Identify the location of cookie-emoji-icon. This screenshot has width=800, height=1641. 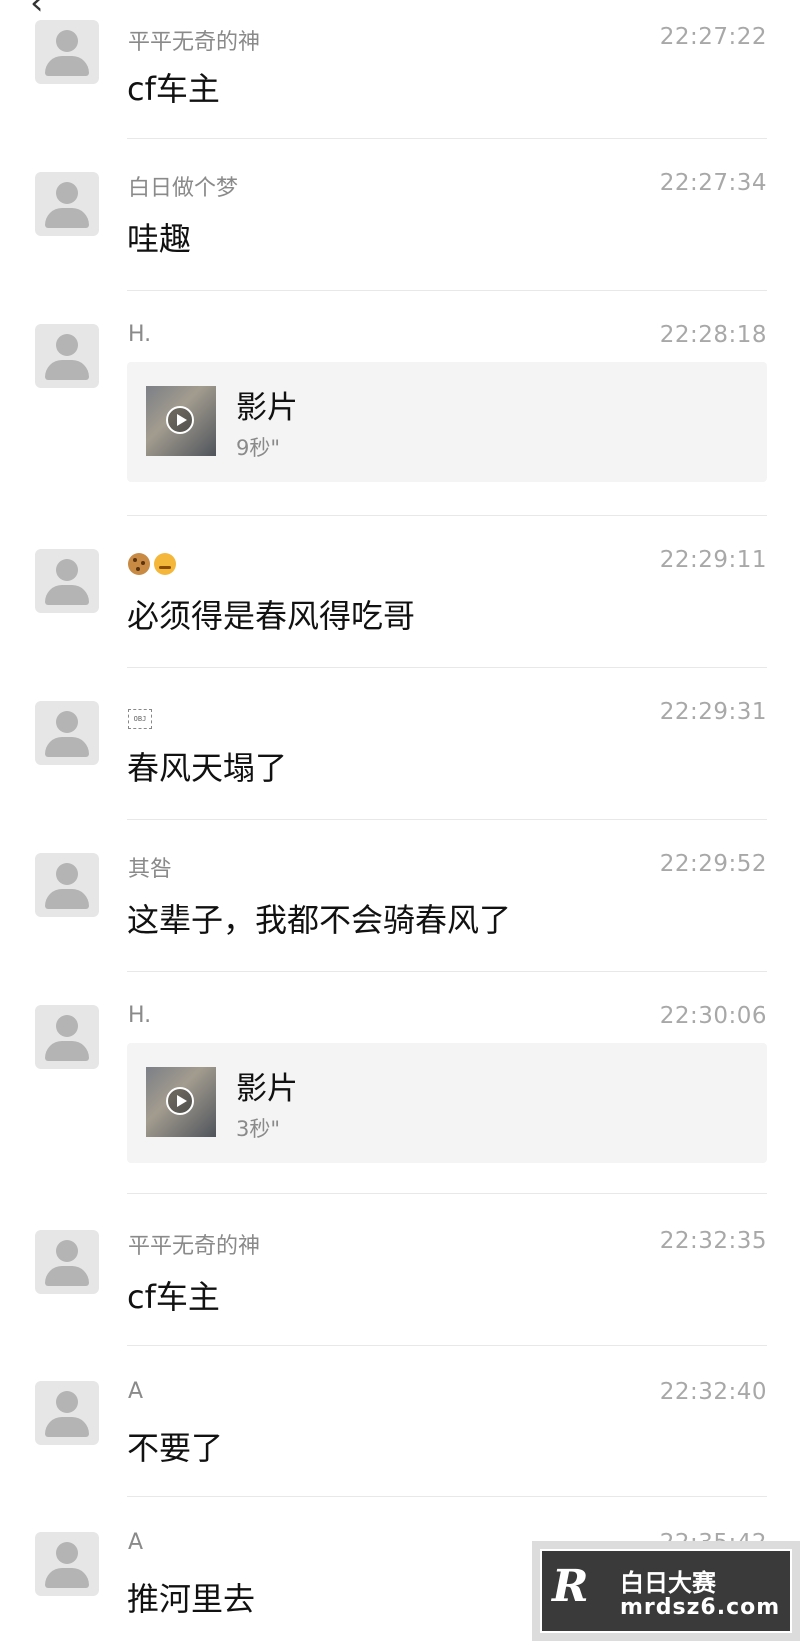
(139, 564).